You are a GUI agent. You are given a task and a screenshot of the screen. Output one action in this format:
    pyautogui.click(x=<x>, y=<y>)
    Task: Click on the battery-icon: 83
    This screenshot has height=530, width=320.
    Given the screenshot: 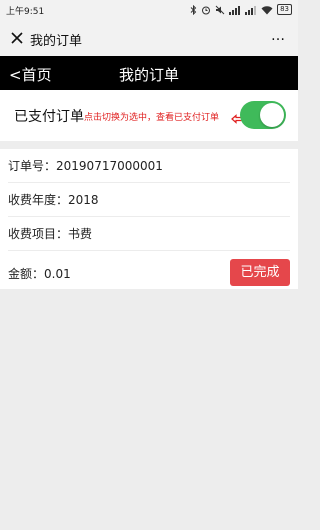 What is the action you would take?
    pyautogui.click(x=284, y=9)
    